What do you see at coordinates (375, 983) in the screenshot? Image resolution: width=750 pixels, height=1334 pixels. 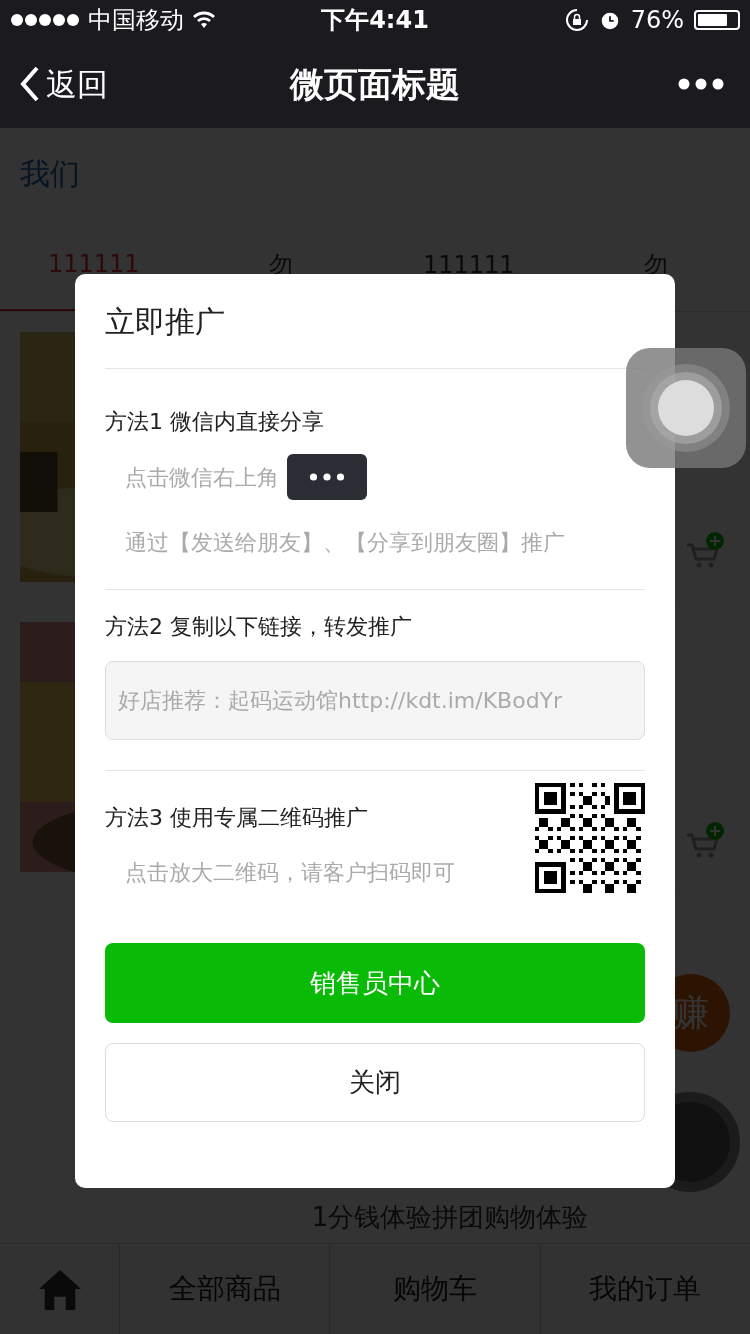 I see `sales-center-button: 销售员中心` at bounding box center [375, 983].